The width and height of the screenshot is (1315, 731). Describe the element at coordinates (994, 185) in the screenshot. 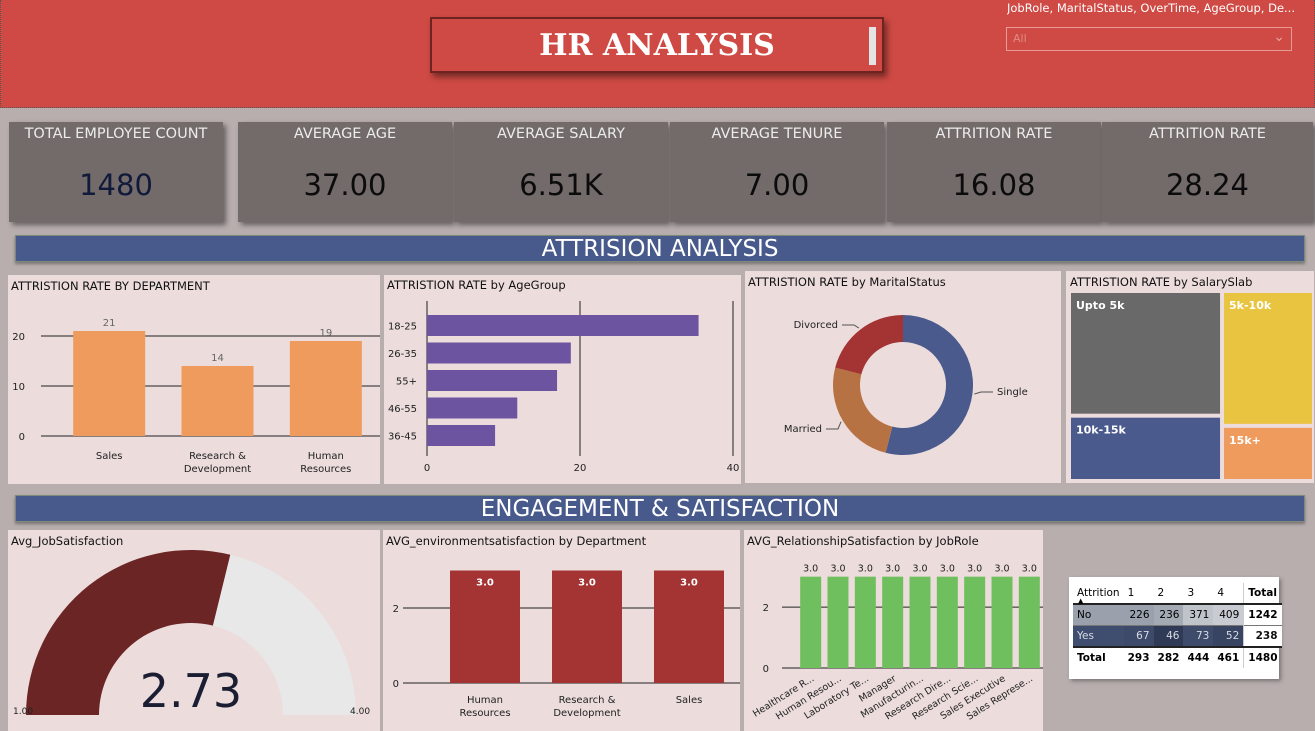

I see `kpi-value: 16.08` at that location.